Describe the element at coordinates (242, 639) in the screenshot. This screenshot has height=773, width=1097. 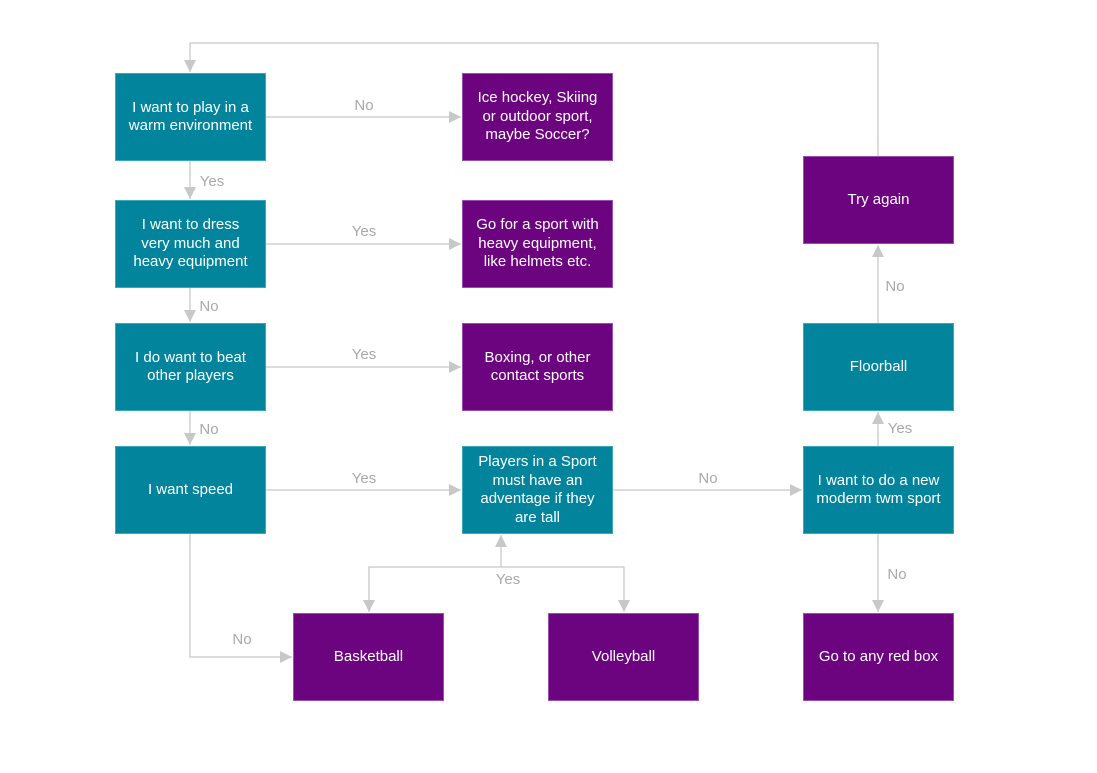
I see `edge-label-speed-basketball: No` at that location.